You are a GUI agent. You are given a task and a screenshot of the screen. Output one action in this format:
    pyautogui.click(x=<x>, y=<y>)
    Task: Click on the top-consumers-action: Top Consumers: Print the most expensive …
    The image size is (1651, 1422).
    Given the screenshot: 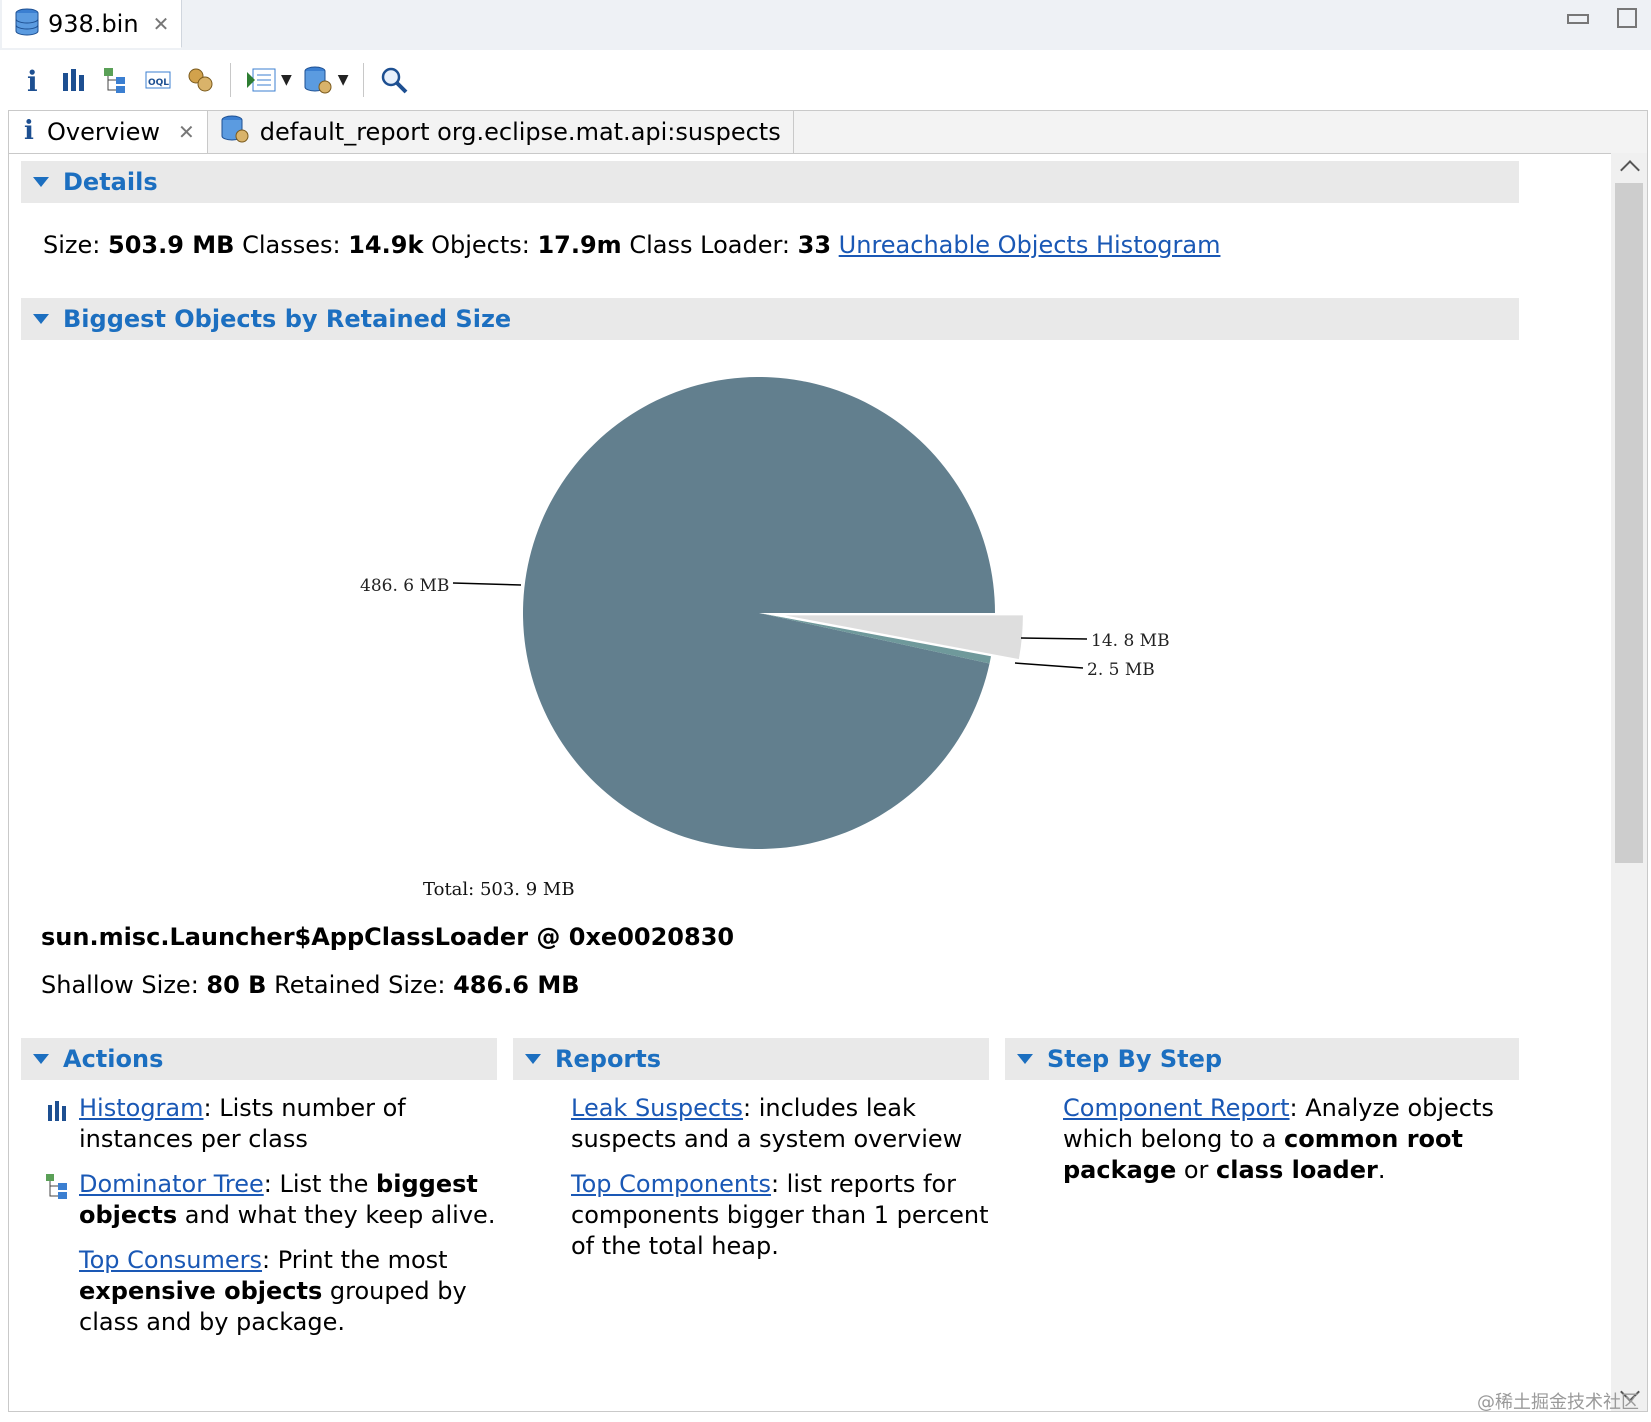 What is the action you would take?
    pyautogui.click(x=289, y=1291)
    